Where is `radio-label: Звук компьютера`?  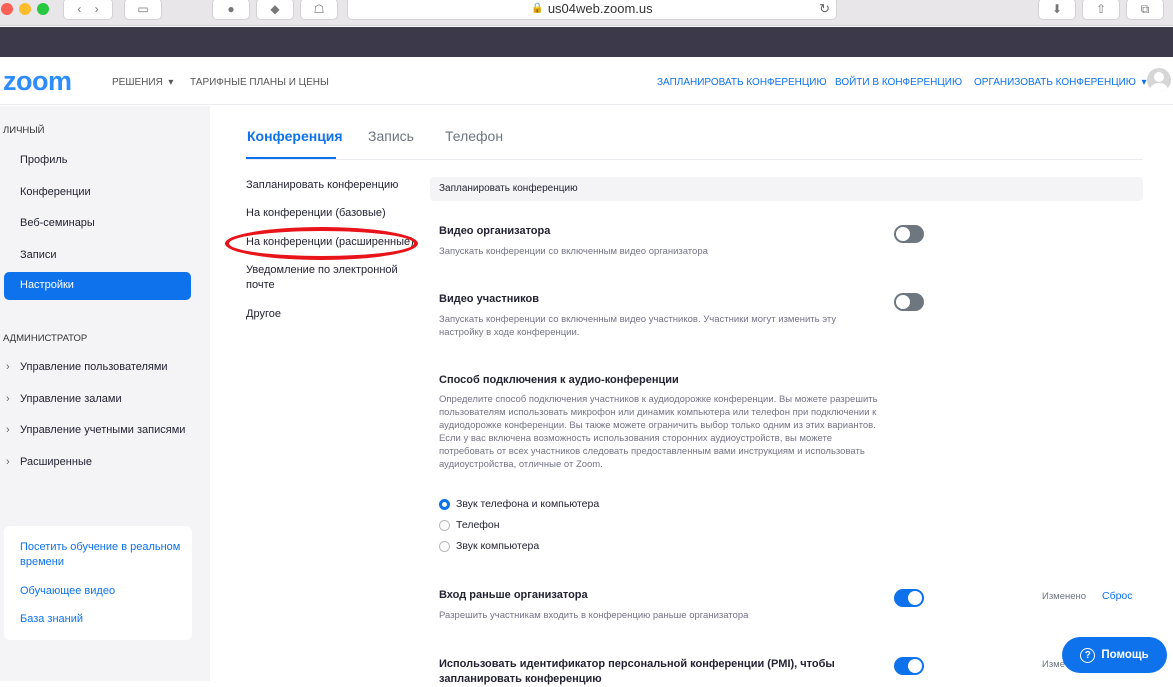 radio-label: Звук компьютера is located at coordinates (498, 546).